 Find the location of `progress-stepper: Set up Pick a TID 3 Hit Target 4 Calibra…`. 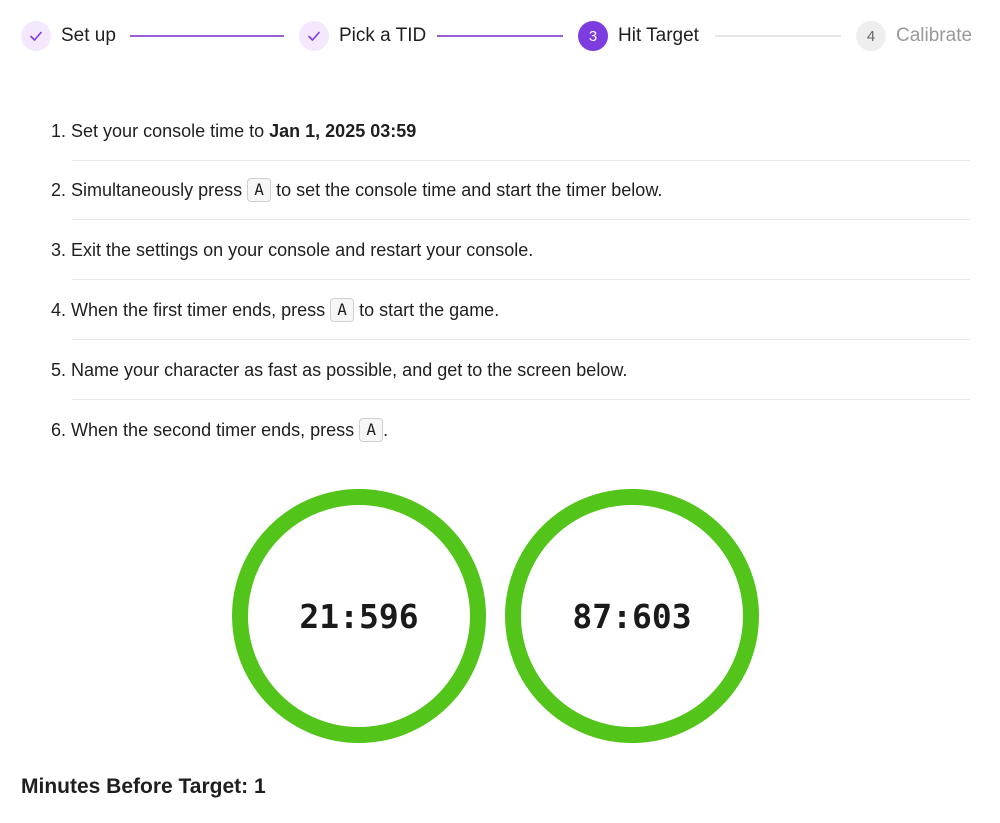

progress-stepper: Set up Pick a TID 3 Hit Target 4 Calibra… is located at coordinates (500, 36).